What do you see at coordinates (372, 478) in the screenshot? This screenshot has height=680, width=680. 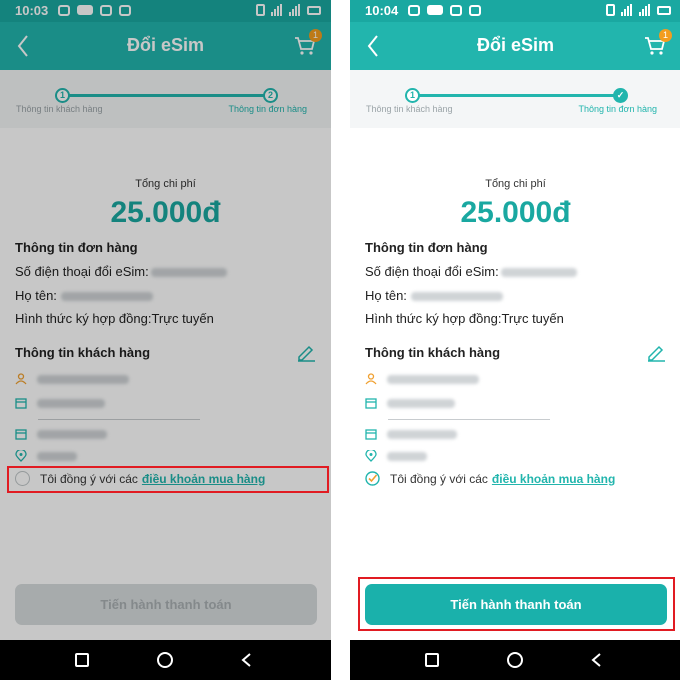 I see `check-circle-icon` at bounding box center [372, 478].